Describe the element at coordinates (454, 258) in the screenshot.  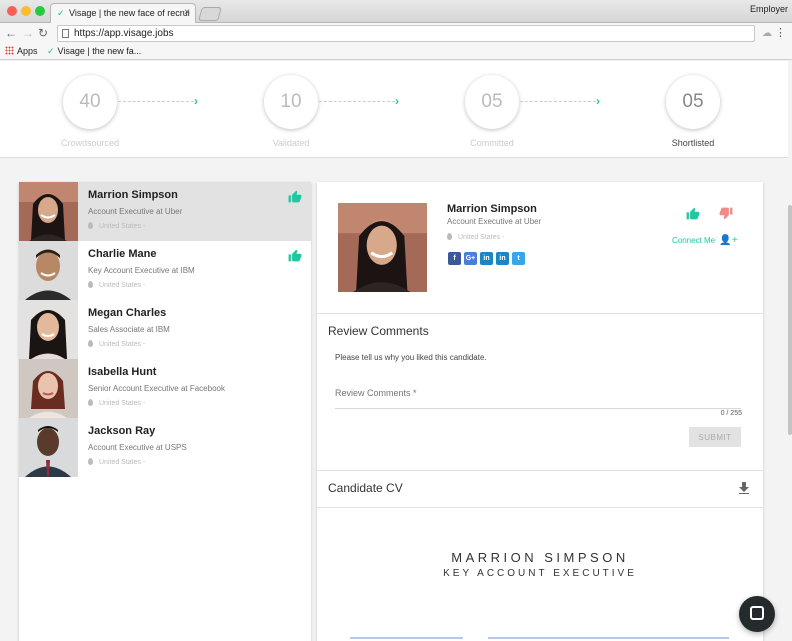
I see `facebook-icon: f` at that location.